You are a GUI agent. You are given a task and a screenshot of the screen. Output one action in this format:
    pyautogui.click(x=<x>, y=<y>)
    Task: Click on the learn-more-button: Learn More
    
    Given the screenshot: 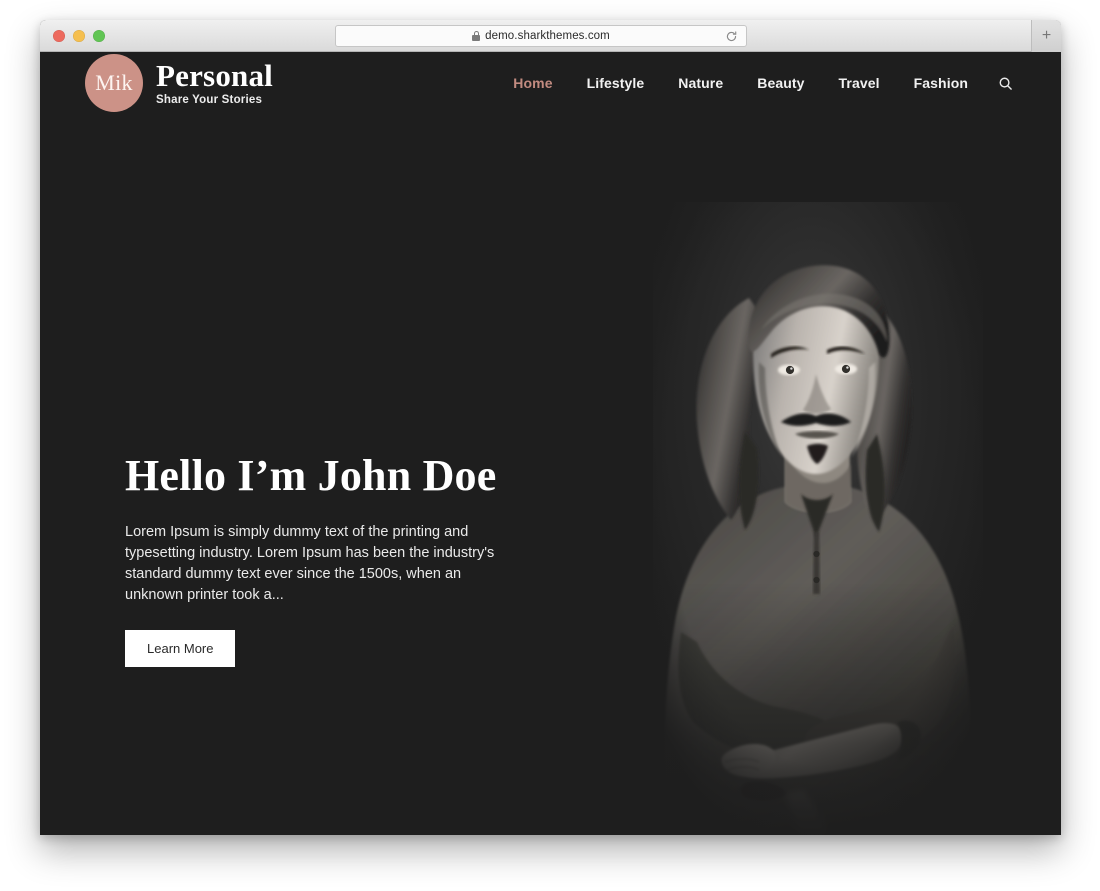 What is the action you would take?
    pyautogui.click(x=180, y=649)
    